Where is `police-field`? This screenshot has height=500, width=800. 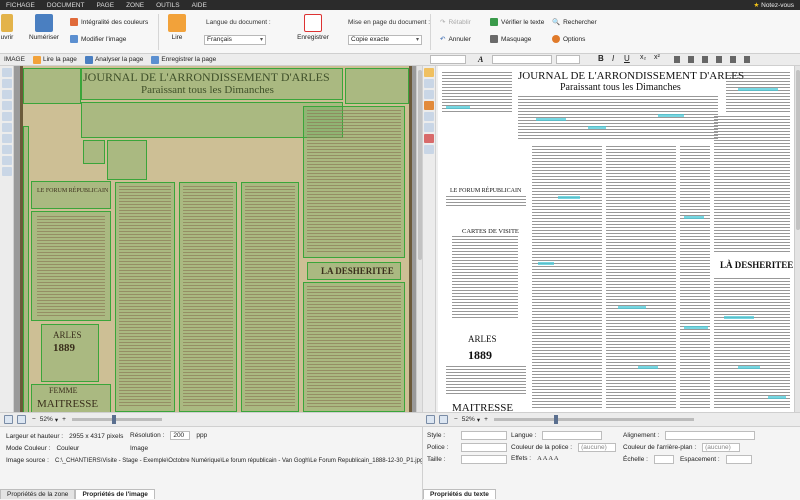
police-field is located at coordinates (484, 447).